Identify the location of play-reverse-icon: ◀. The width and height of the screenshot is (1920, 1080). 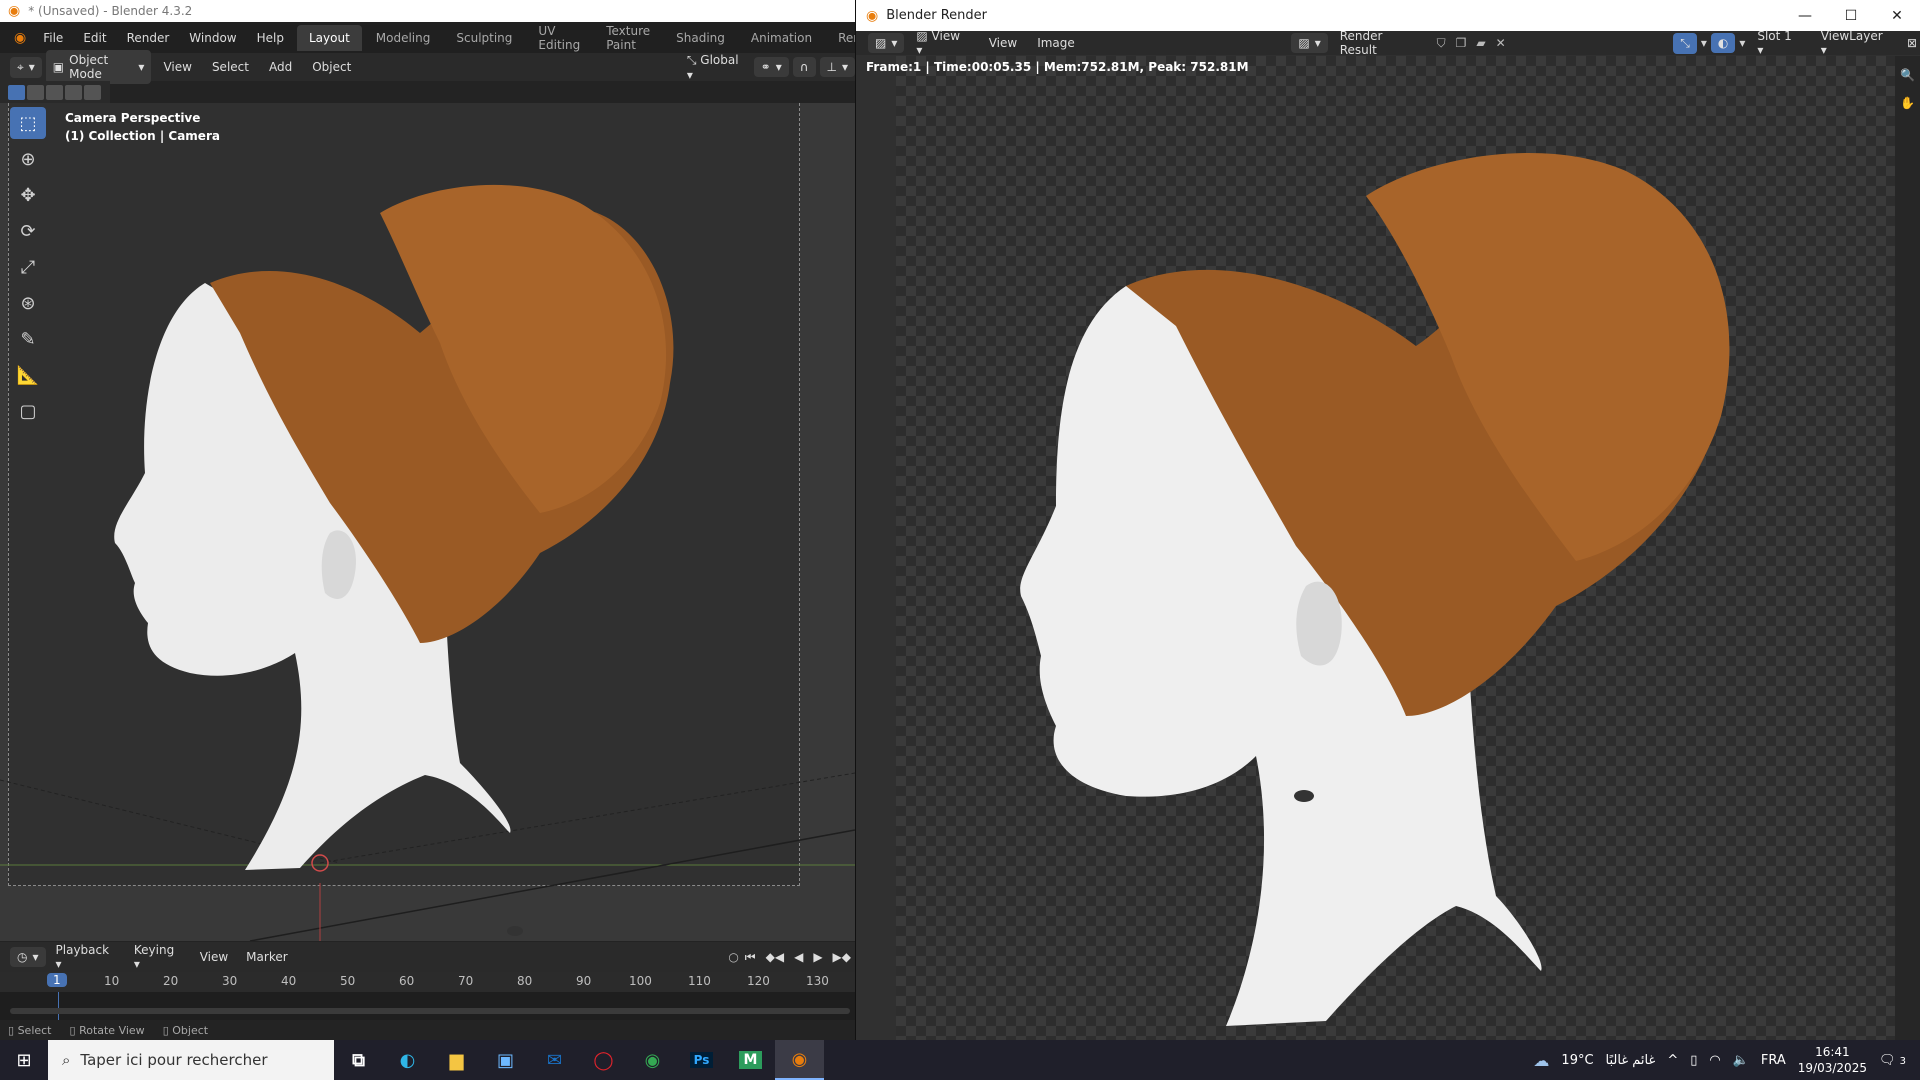
(798, 957).